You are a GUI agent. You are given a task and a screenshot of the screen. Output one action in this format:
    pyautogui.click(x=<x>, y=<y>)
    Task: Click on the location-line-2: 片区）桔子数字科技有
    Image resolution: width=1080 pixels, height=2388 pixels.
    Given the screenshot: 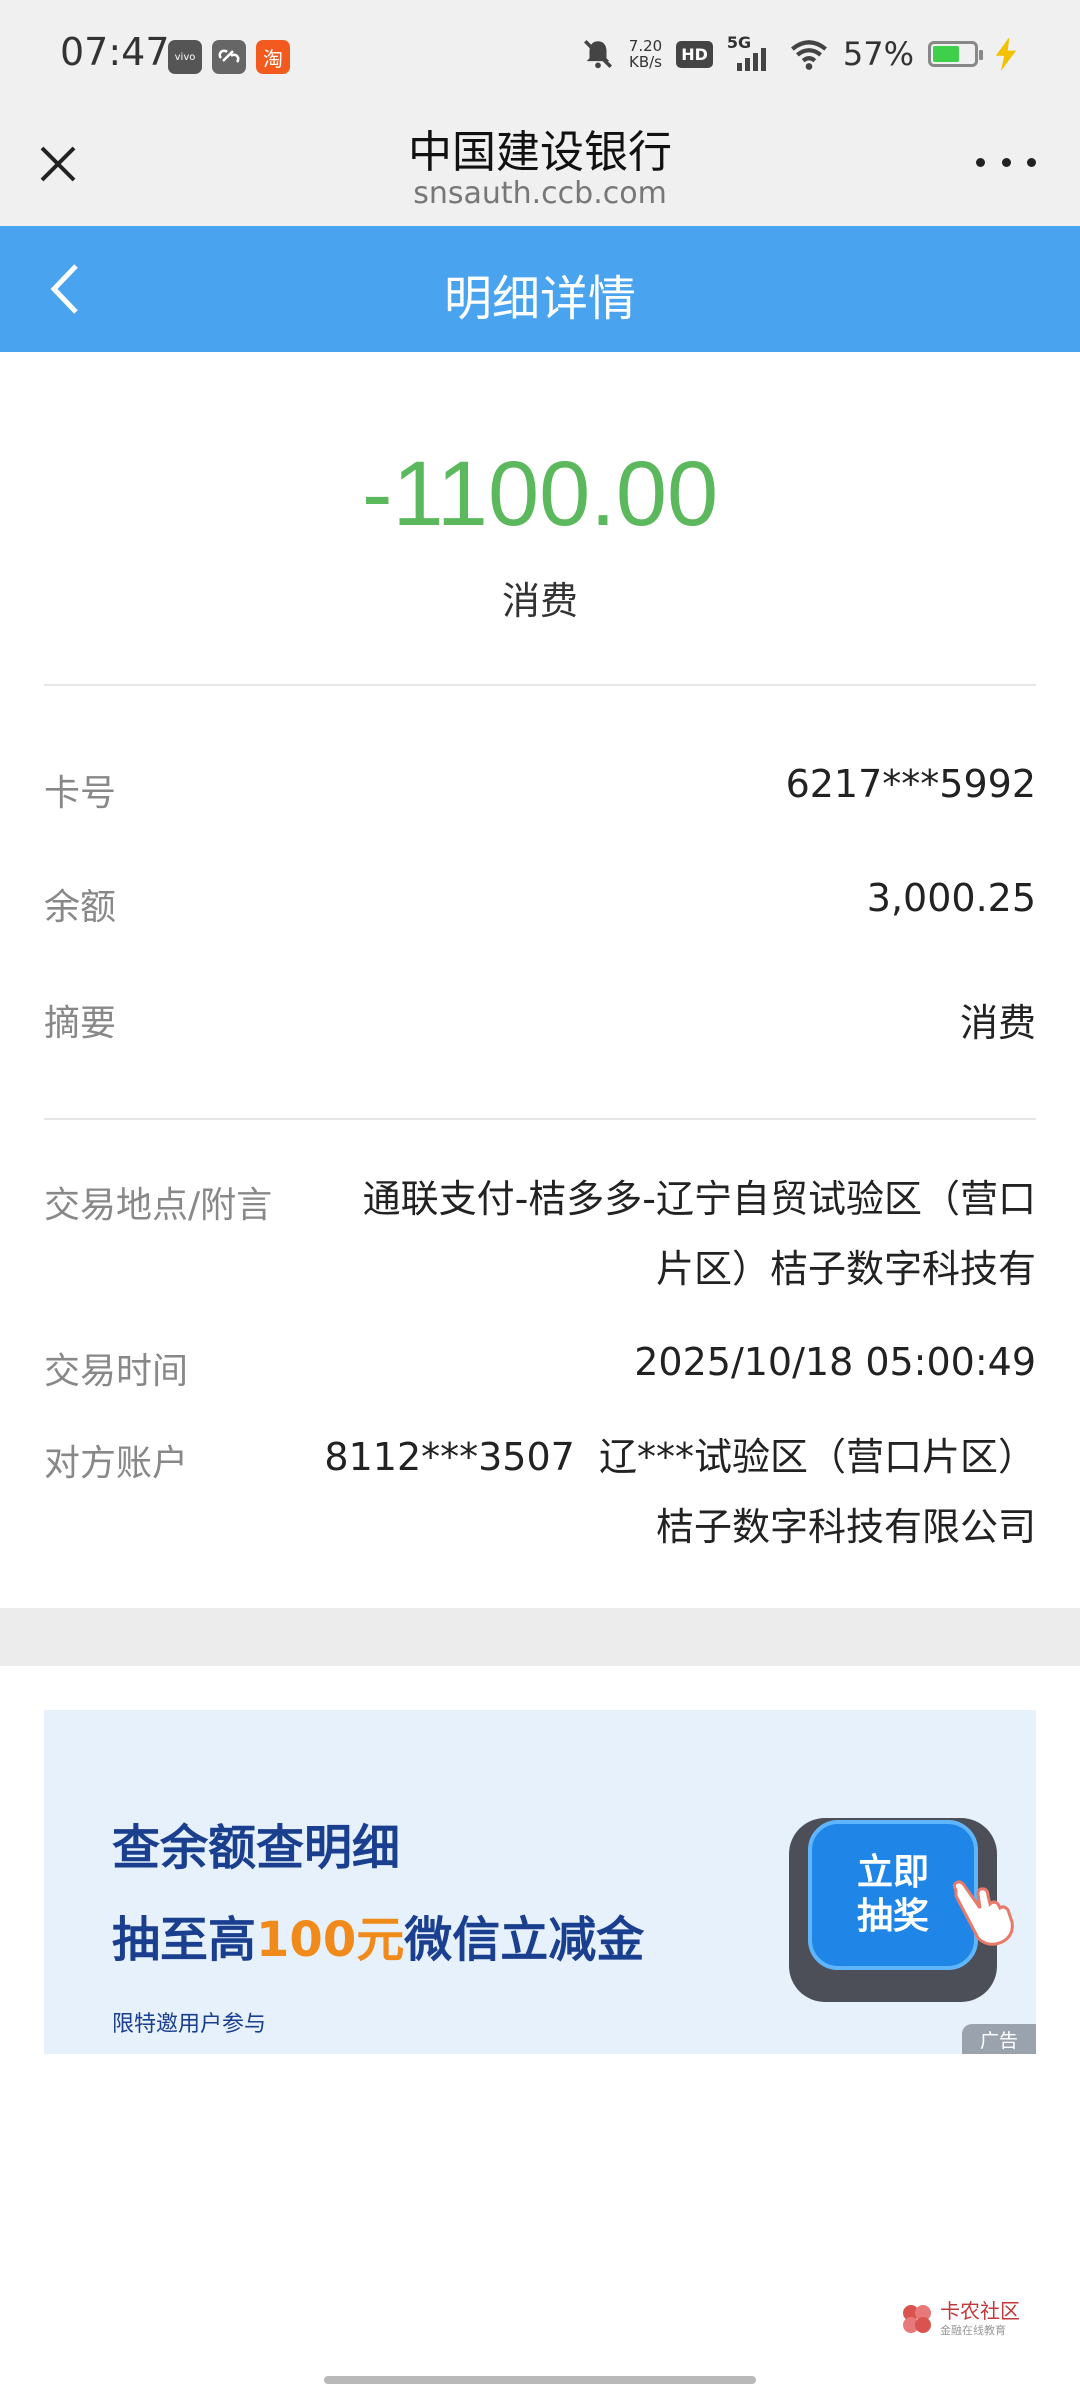 What is the action you would take?
    pyautogui.click(x=845, y=1269)
    